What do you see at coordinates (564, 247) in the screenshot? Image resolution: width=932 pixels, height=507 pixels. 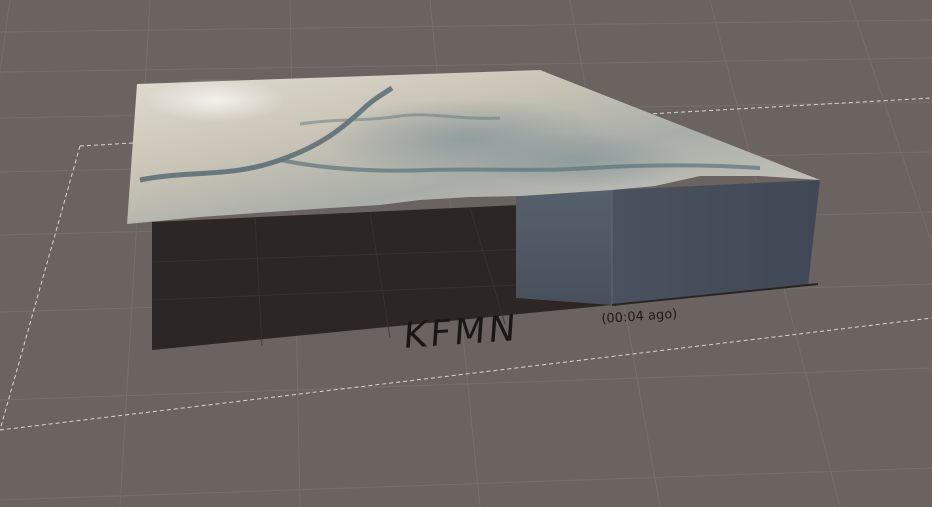 I see `terrain-block-front` at bounding box center [564, 247].